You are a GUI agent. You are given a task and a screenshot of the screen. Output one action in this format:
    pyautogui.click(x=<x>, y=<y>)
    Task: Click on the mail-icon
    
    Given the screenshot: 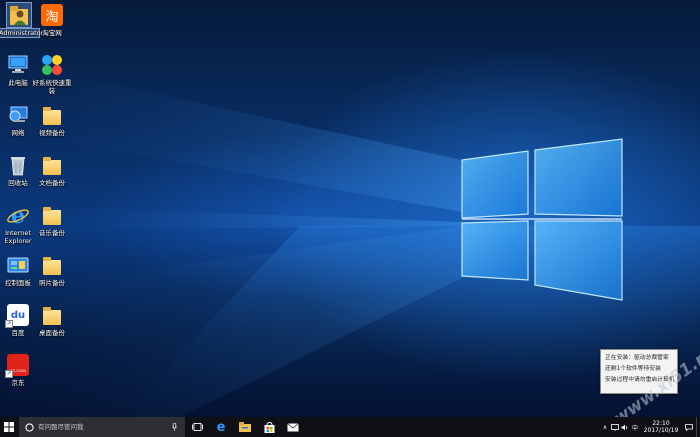 What is the action you would take?
    pyautogui.click(x=293, y=426)
    